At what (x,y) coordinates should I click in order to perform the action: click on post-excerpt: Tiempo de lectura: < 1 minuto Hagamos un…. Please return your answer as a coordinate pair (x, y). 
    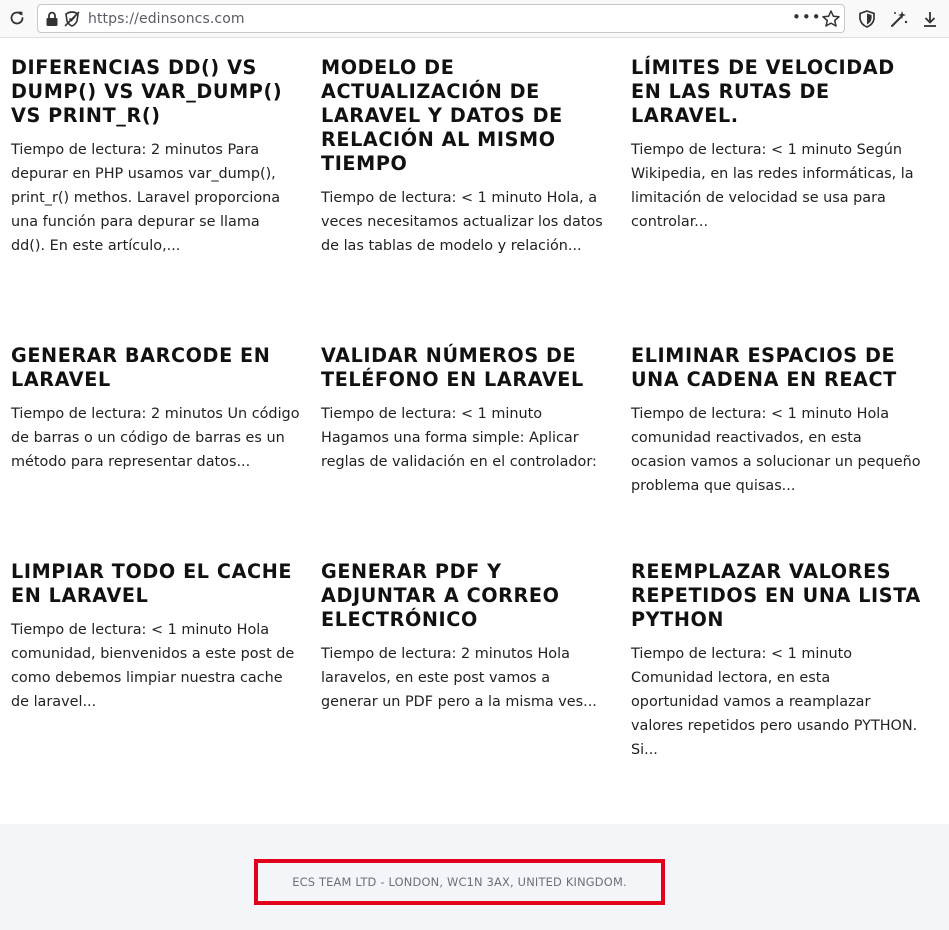
    Looking at the image, I should click on (459, 438).